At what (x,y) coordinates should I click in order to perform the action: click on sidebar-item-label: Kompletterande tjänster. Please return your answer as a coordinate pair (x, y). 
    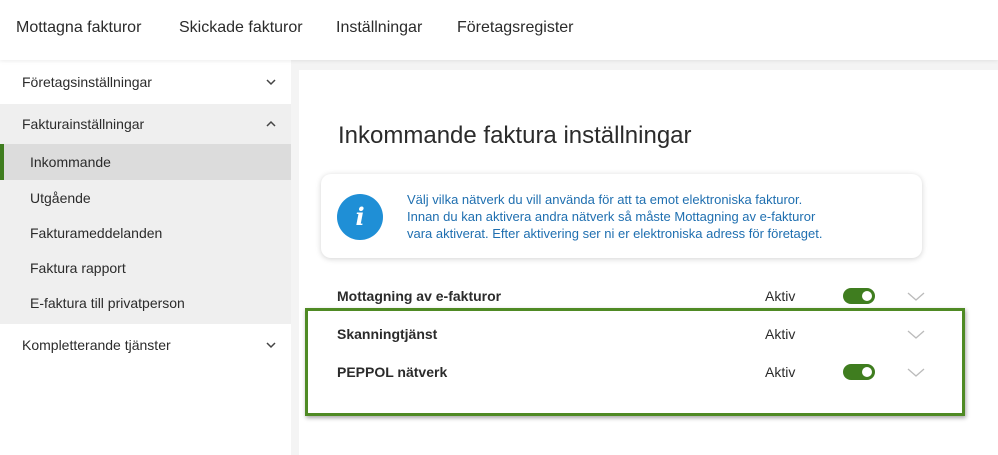
    Looking at the image, I should click on (96, 345).